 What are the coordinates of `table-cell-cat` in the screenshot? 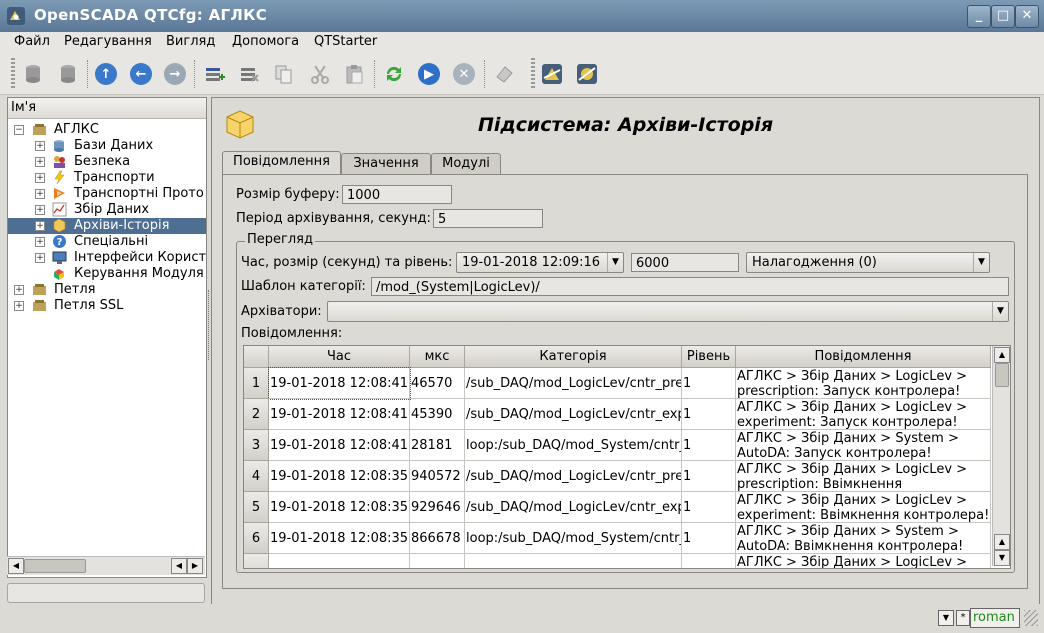 It's located at (573, 561).